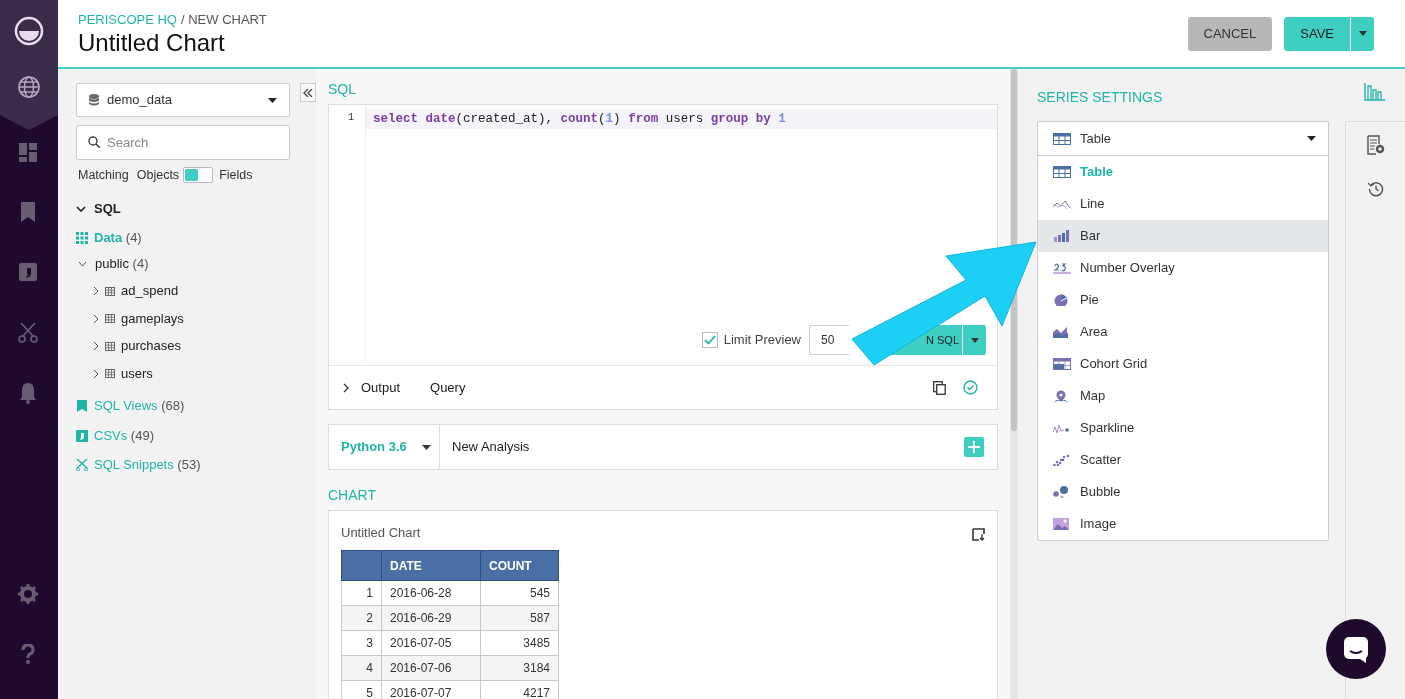  What do you see at coordinates (1183, 364) in the screenshot?
I see `menu-item: Cohort Grid` at bounding box center [1183, 364].